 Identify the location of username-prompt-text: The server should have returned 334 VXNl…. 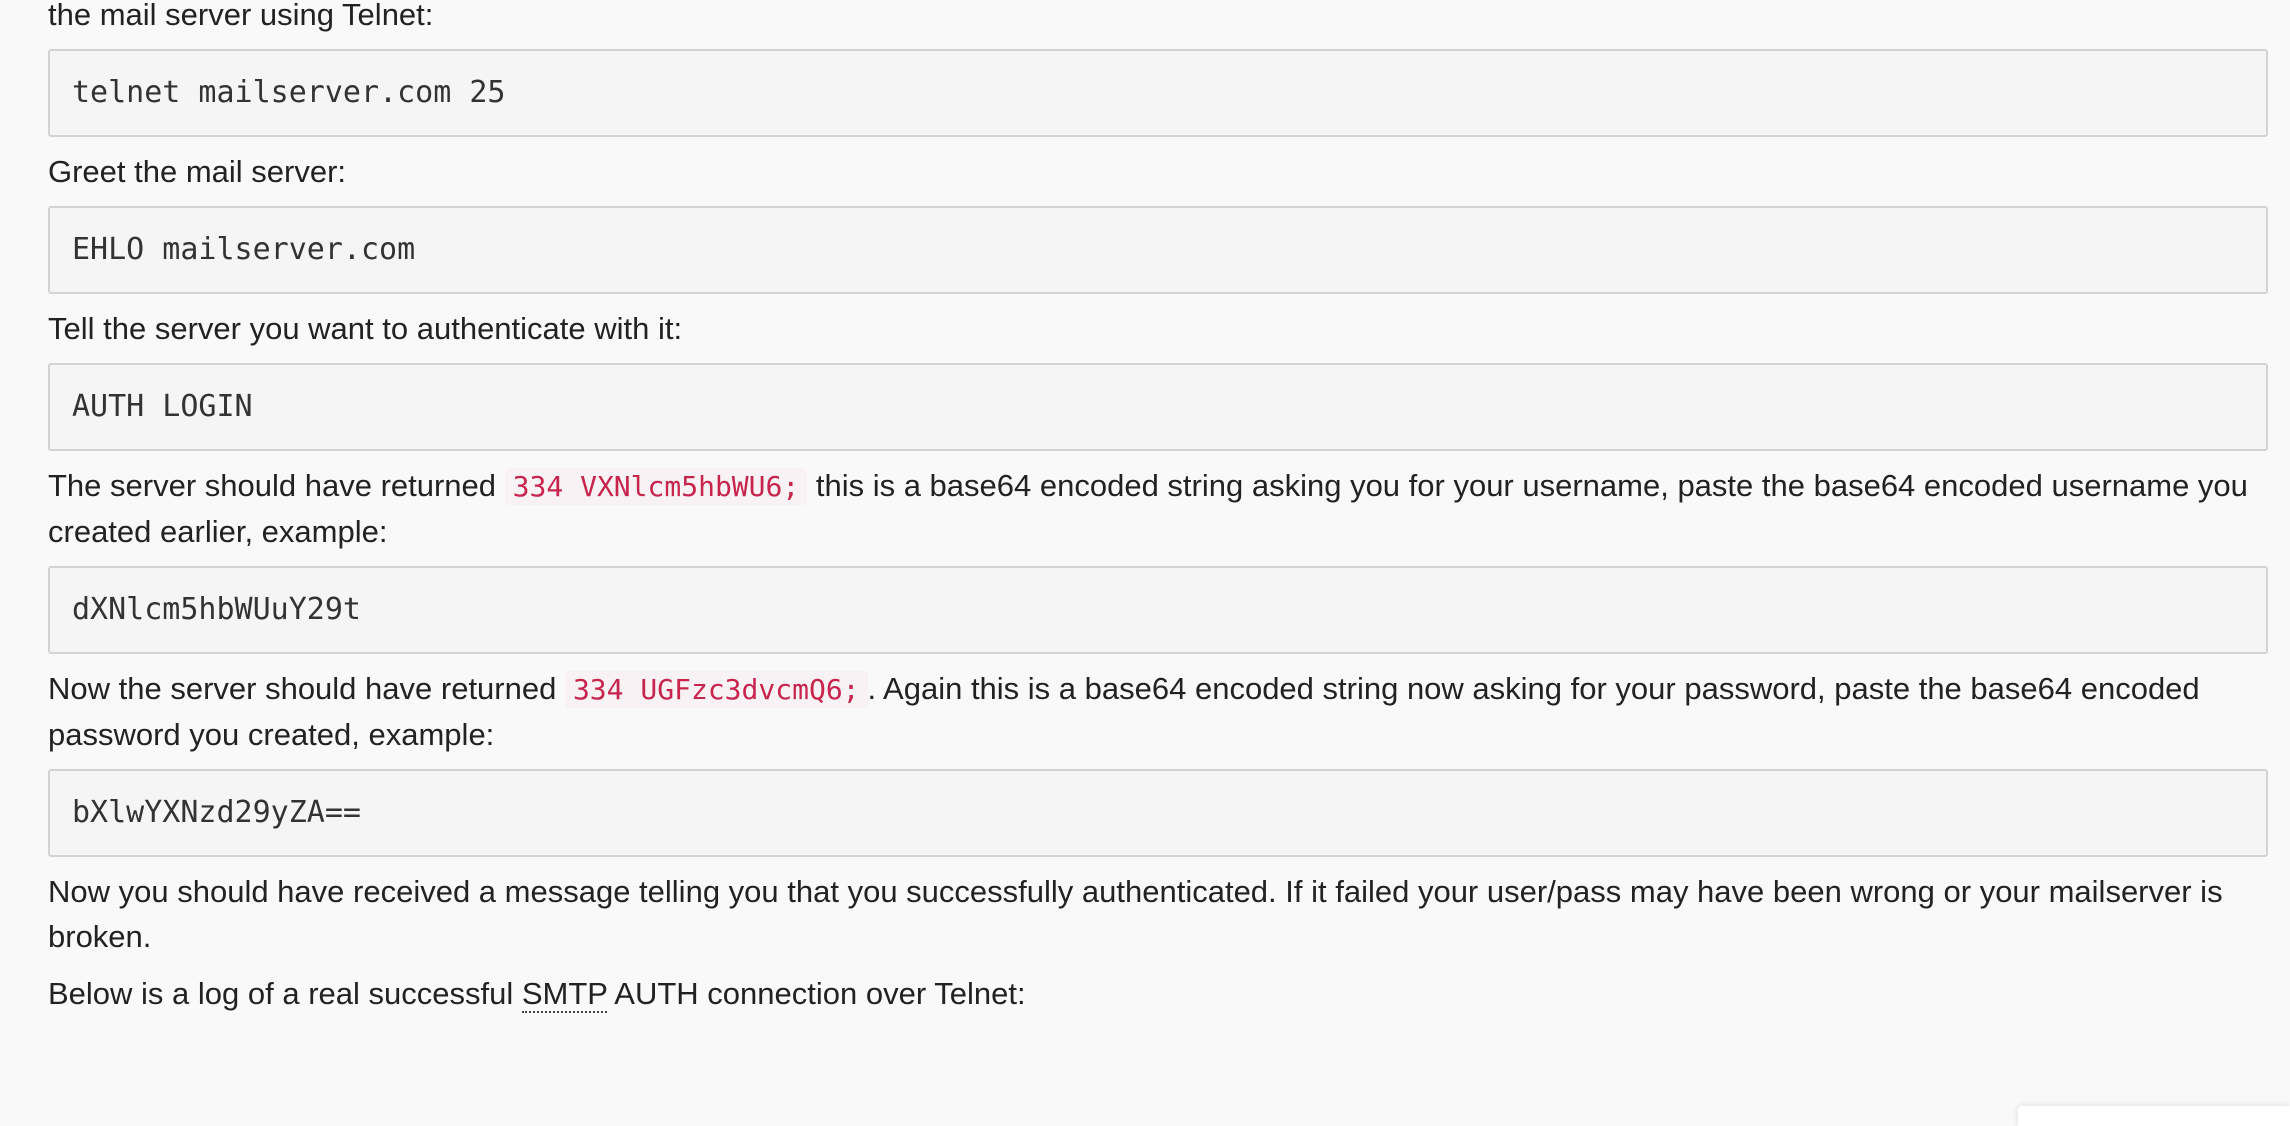
(1158, 508).